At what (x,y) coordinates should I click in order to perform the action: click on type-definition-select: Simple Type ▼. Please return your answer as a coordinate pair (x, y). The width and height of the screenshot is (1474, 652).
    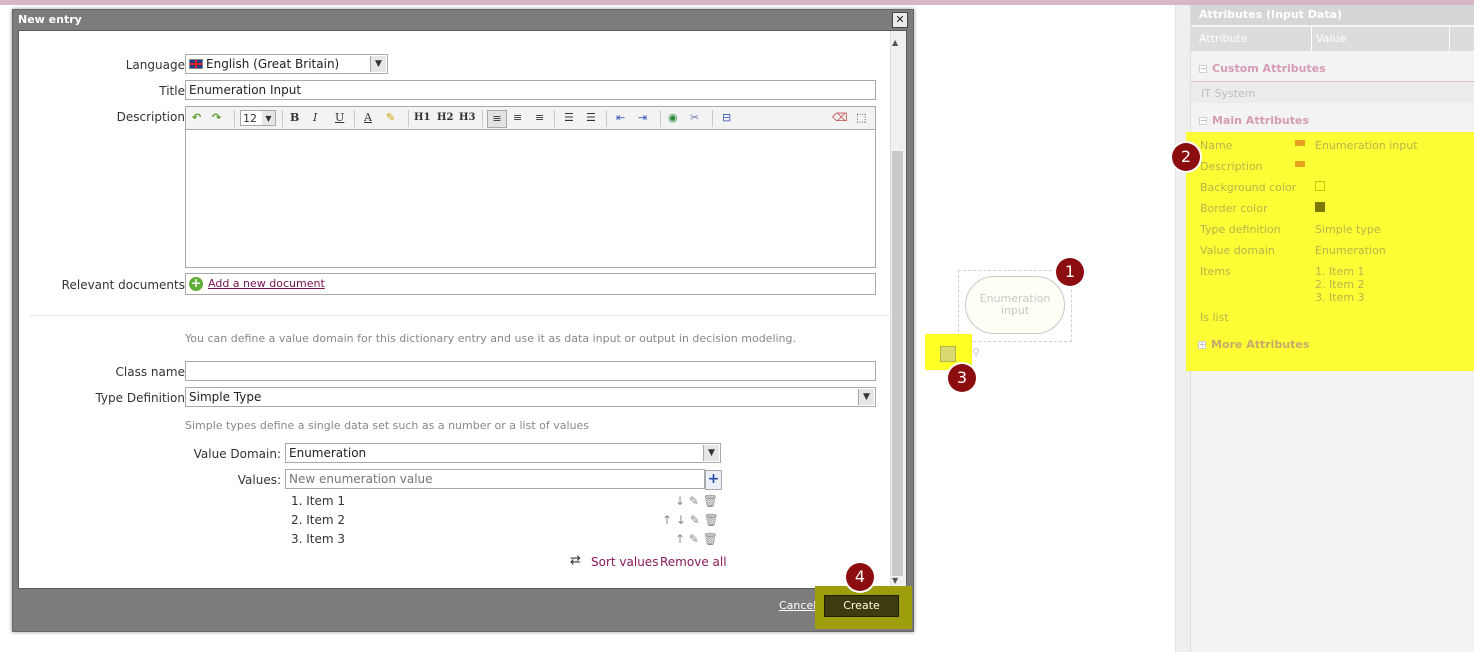
    Looking at the image, I should click on (530, 397).